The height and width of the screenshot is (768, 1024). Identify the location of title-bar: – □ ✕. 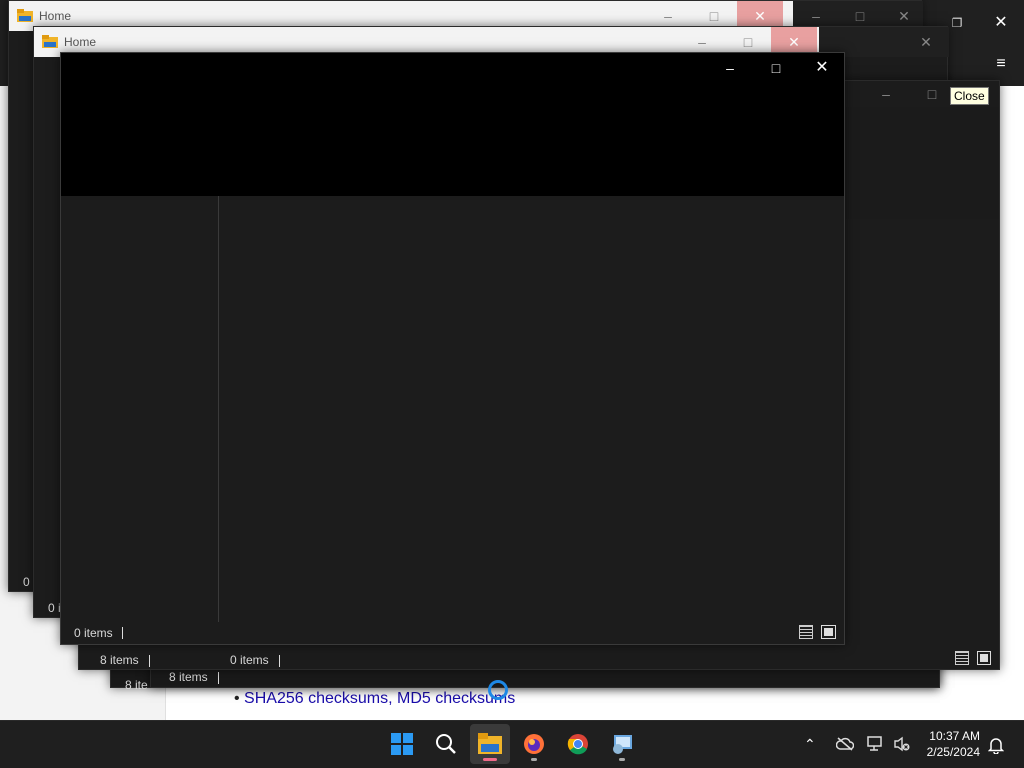
(452, 124).